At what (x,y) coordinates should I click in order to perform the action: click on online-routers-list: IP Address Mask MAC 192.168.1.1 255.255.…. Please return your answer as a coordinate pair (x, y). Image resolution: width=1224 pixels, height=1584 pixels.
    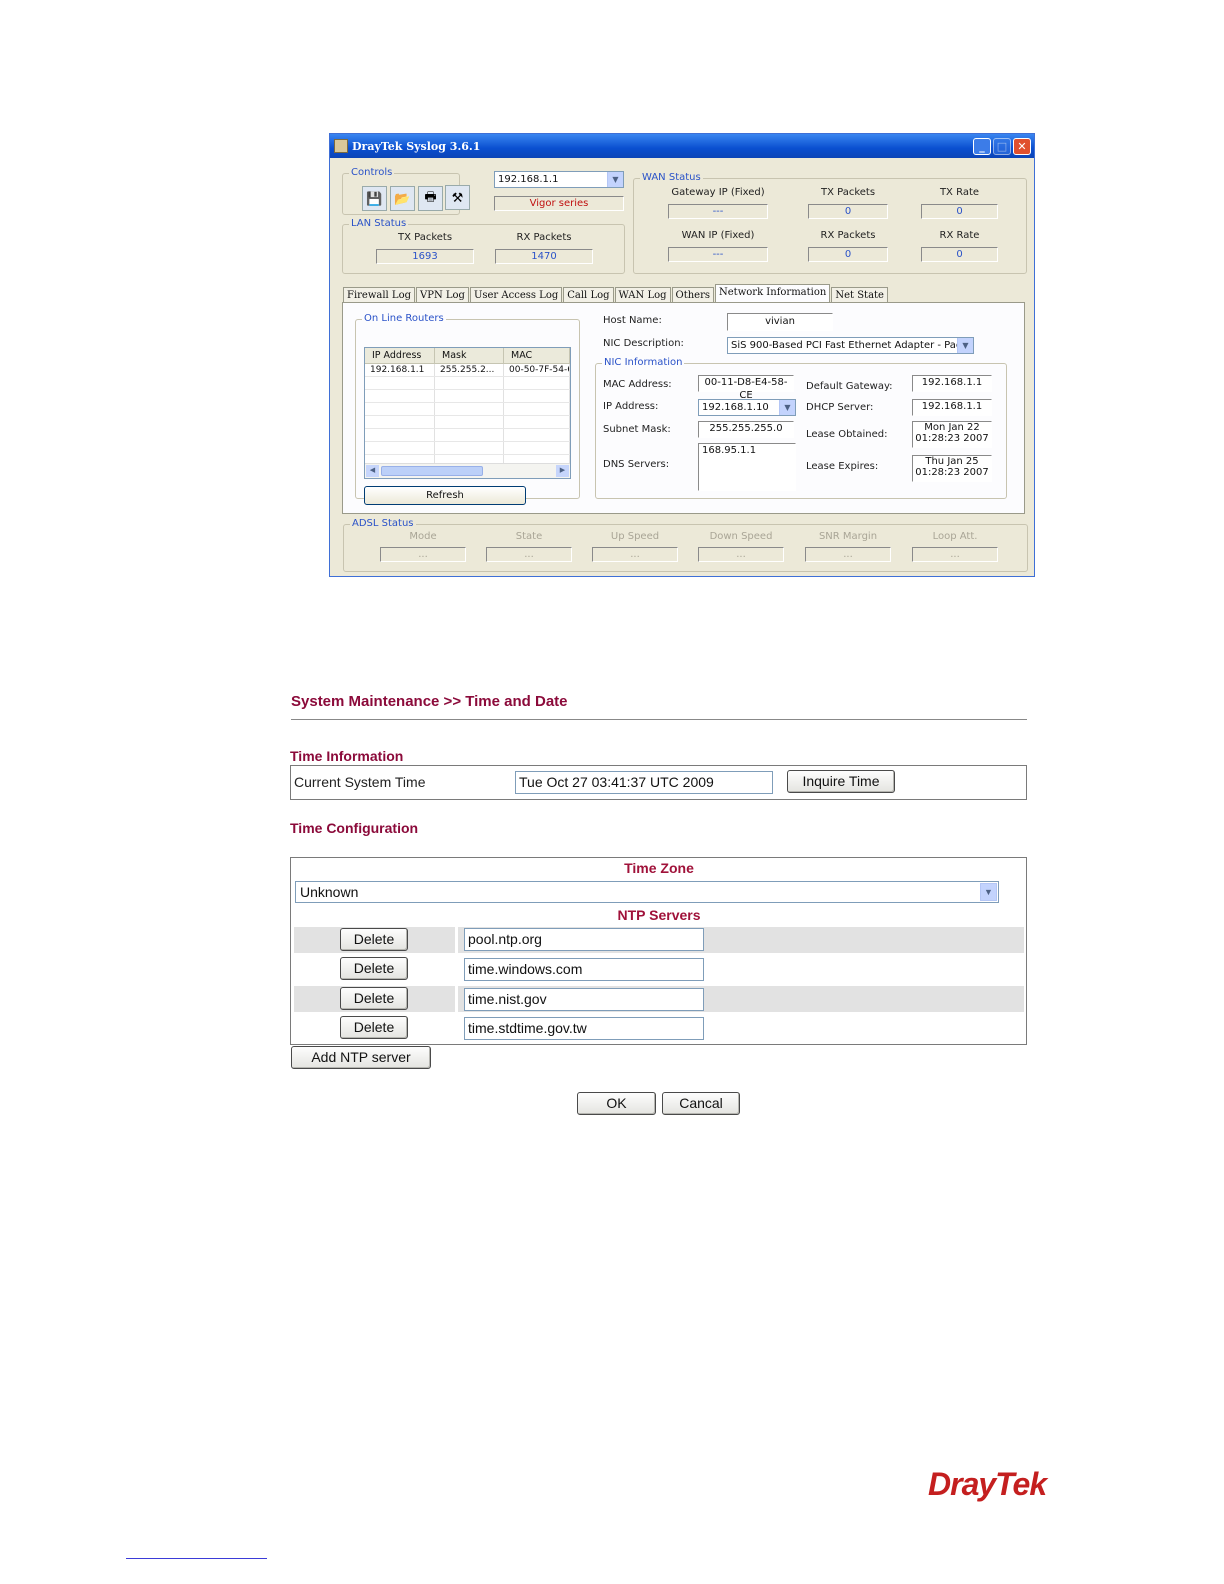
    Looking at the image, I should click on (467, 413).